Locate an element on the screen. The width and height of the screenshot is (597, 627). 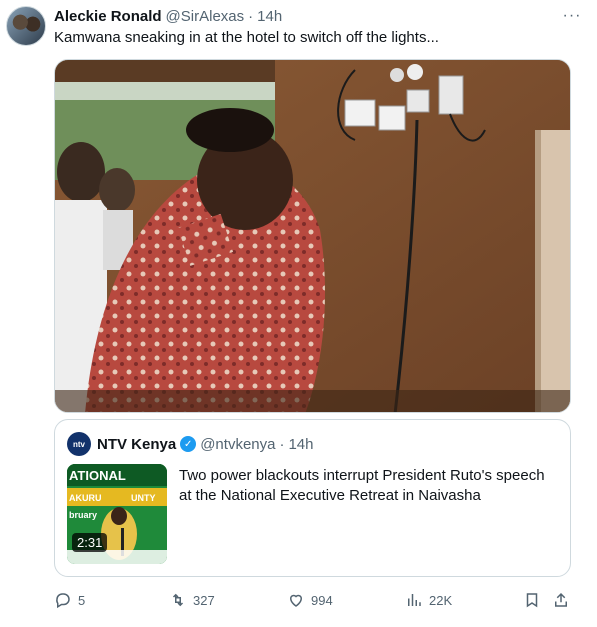
view-count: 22K is located at coordinates (441, 600).